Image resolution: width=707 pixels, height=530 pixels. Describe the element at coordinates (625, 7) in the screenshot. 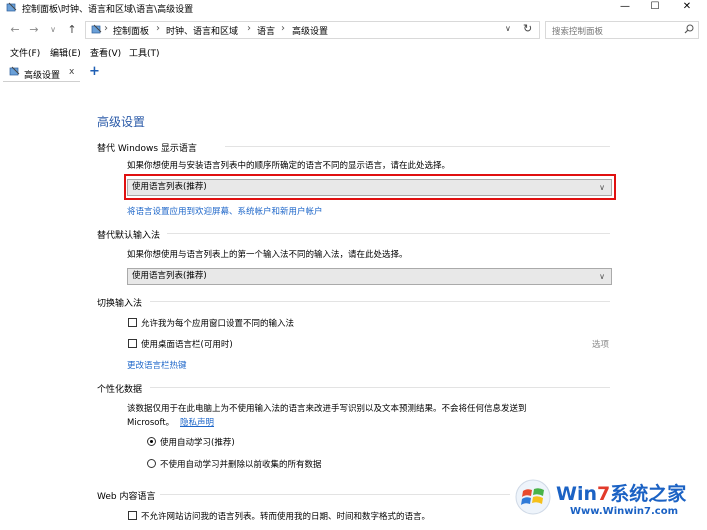

I see `minimize-button: —` at that location.